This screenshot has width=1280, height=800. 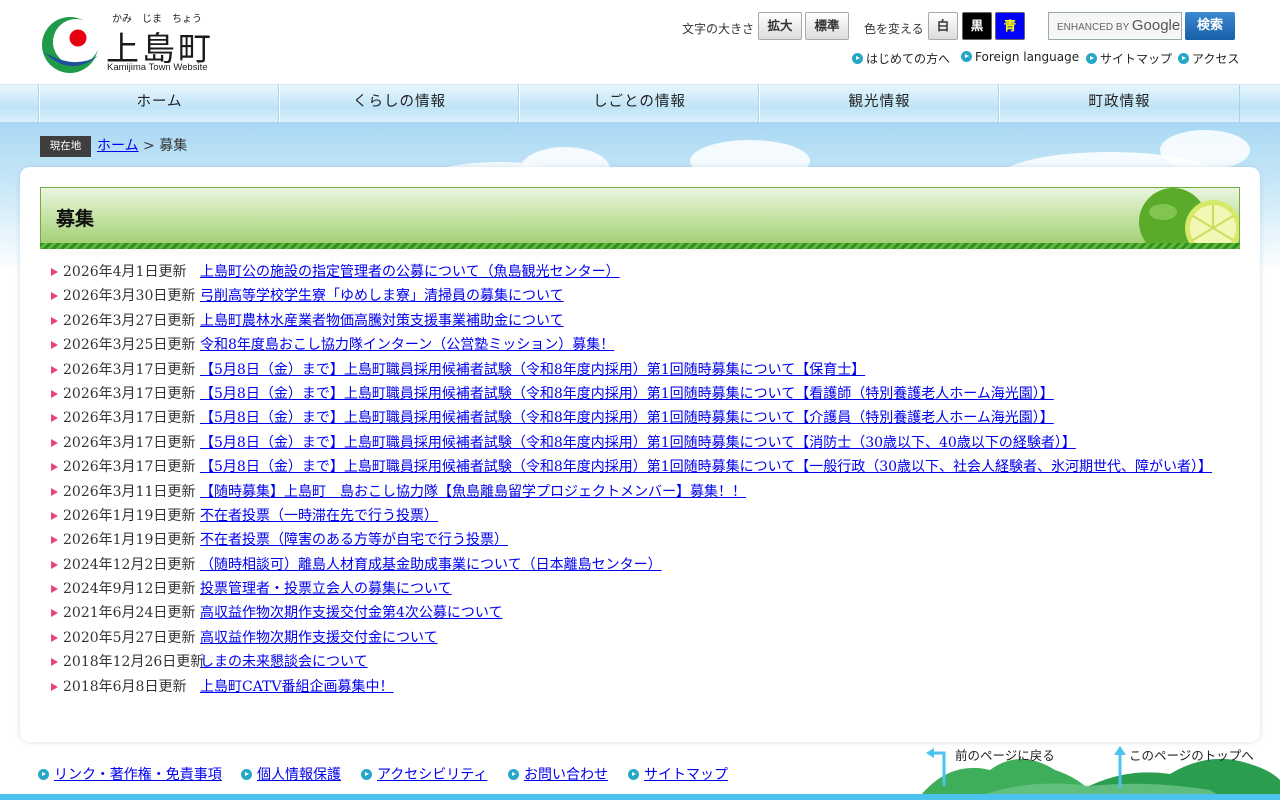 What do you see at coordinates (407, 345) in the screenshot?
I see `news-title-link: 令和8年度島おこし協力隊インターン（公営塾ミッション）募集！` at bounding box center [407, 345].